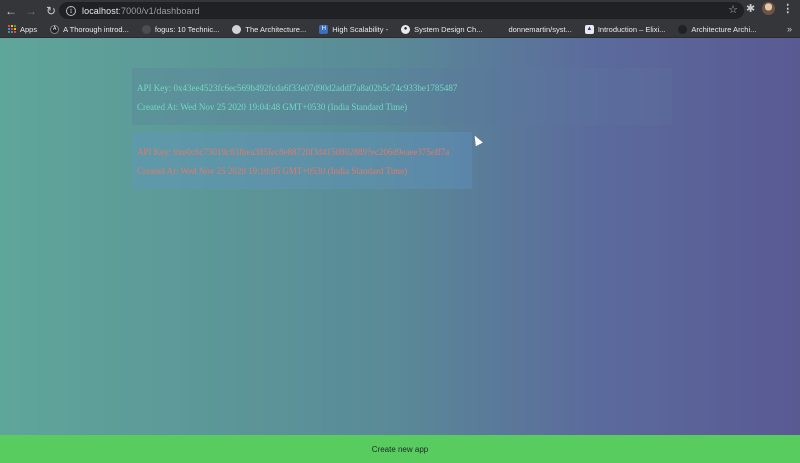 Image resolution: width=800 pixels, height=463 pixels. Describe the element at coordinates (100, 10) in the screenshot. I see `url-host: localhost` at that location.